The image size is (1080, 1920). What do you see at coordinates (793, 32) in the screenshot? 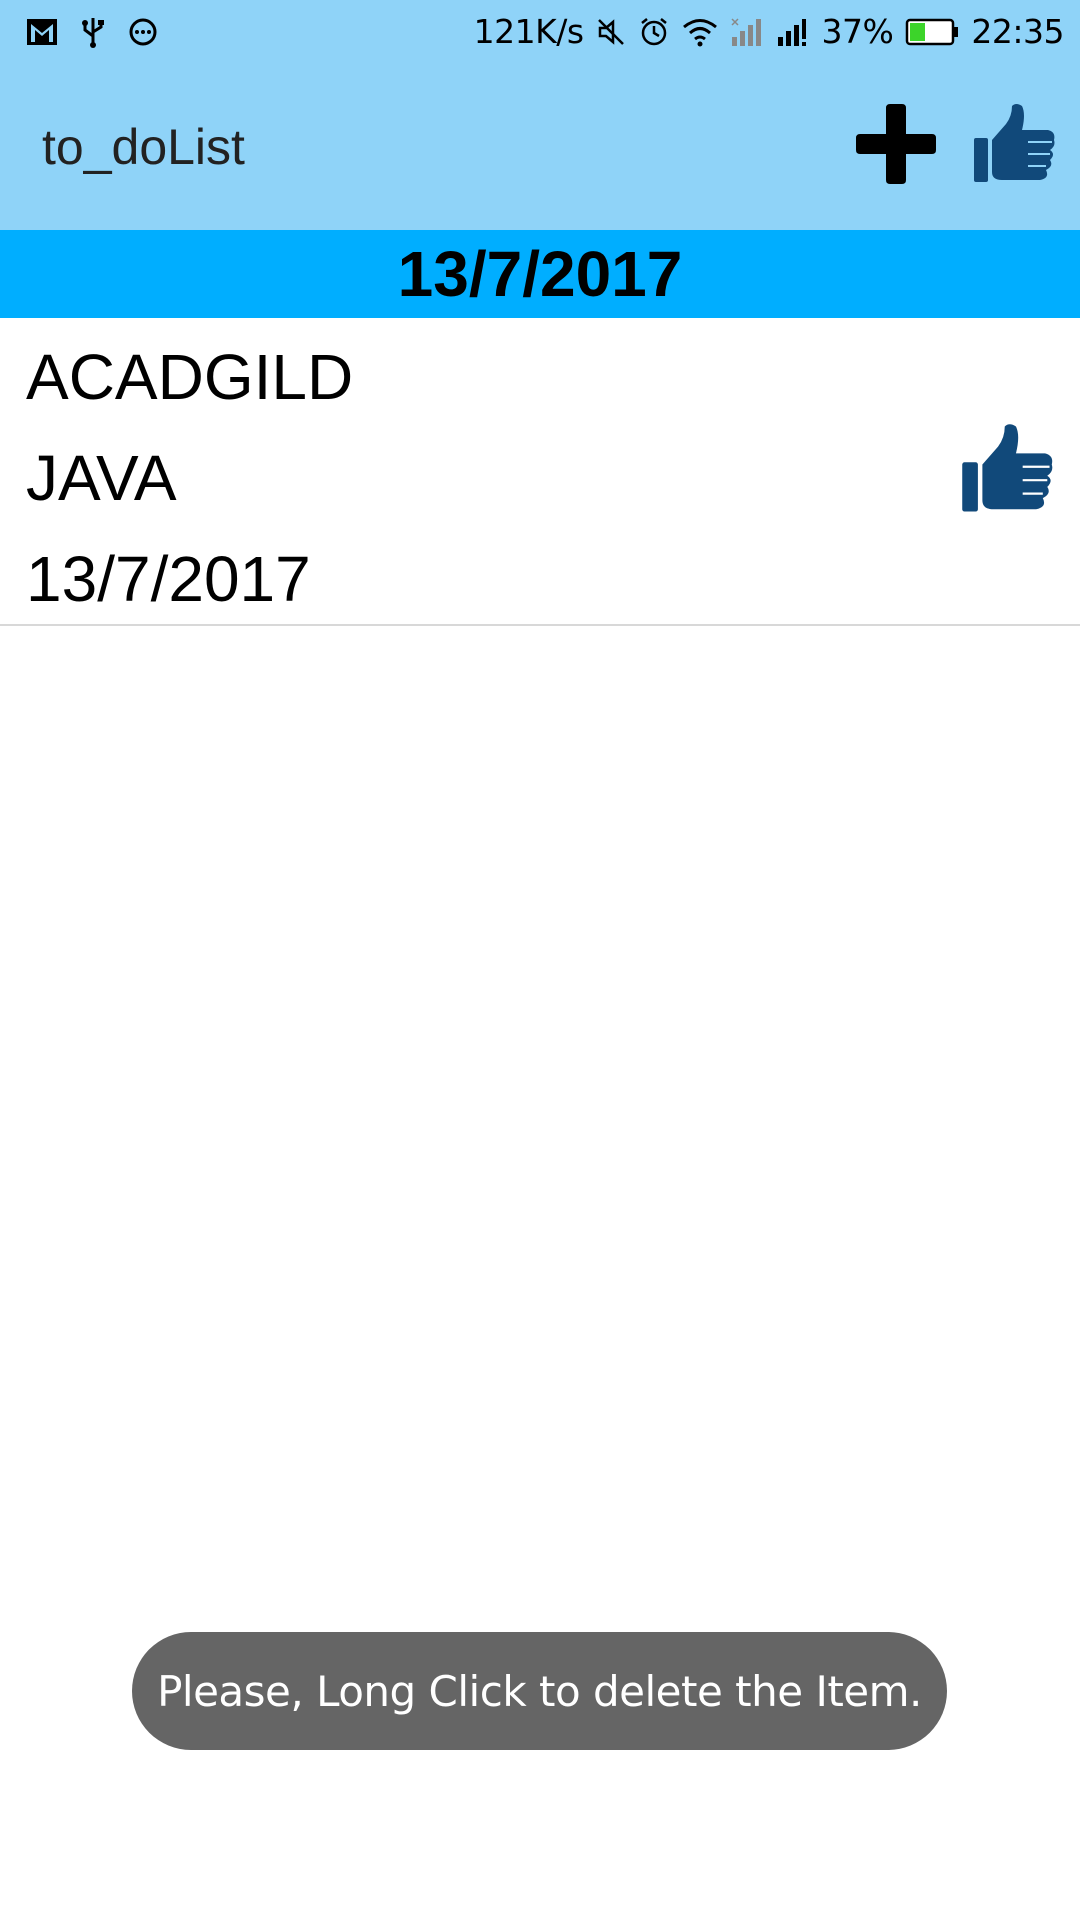
I see `signal-2-icon` at bounding box center [793, 32].